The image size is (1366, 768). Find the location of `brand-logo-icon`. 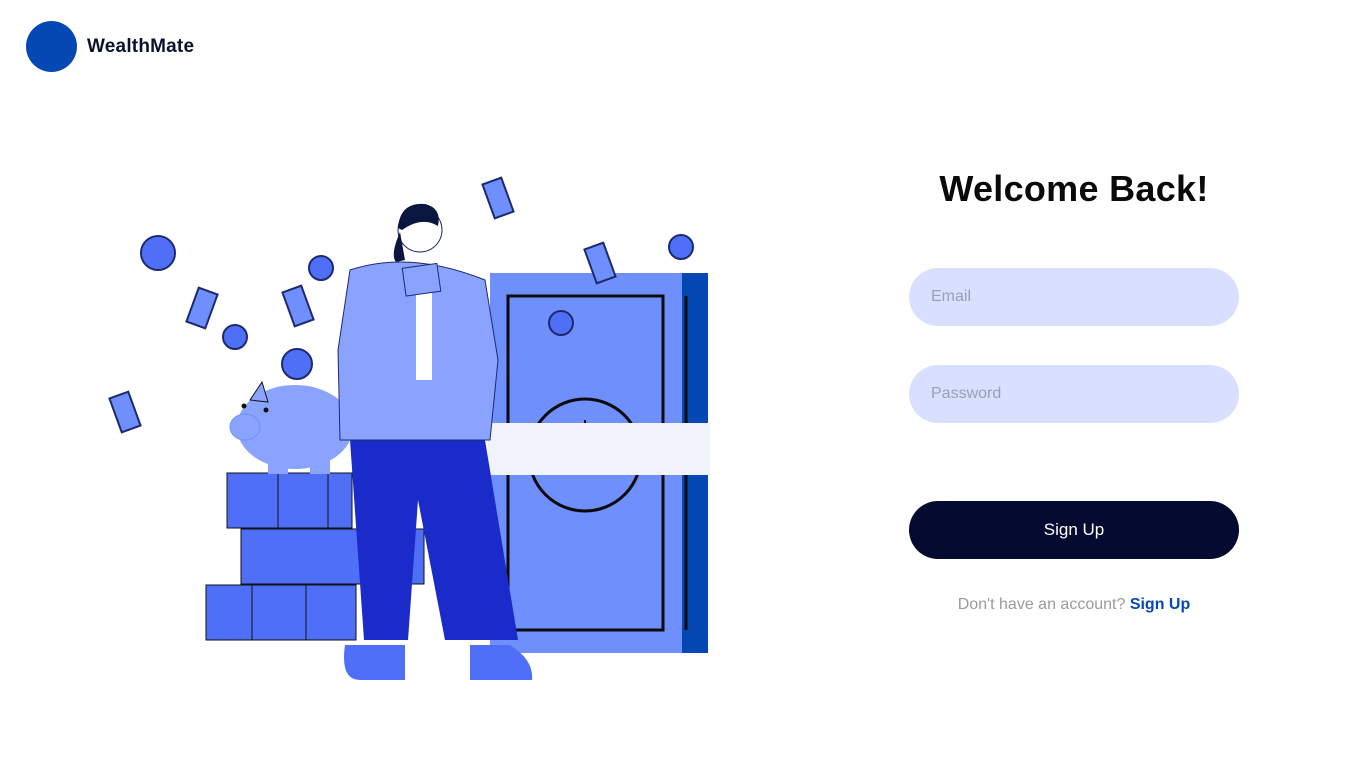

brand-logo-icon is located at coordinates (51, 46).